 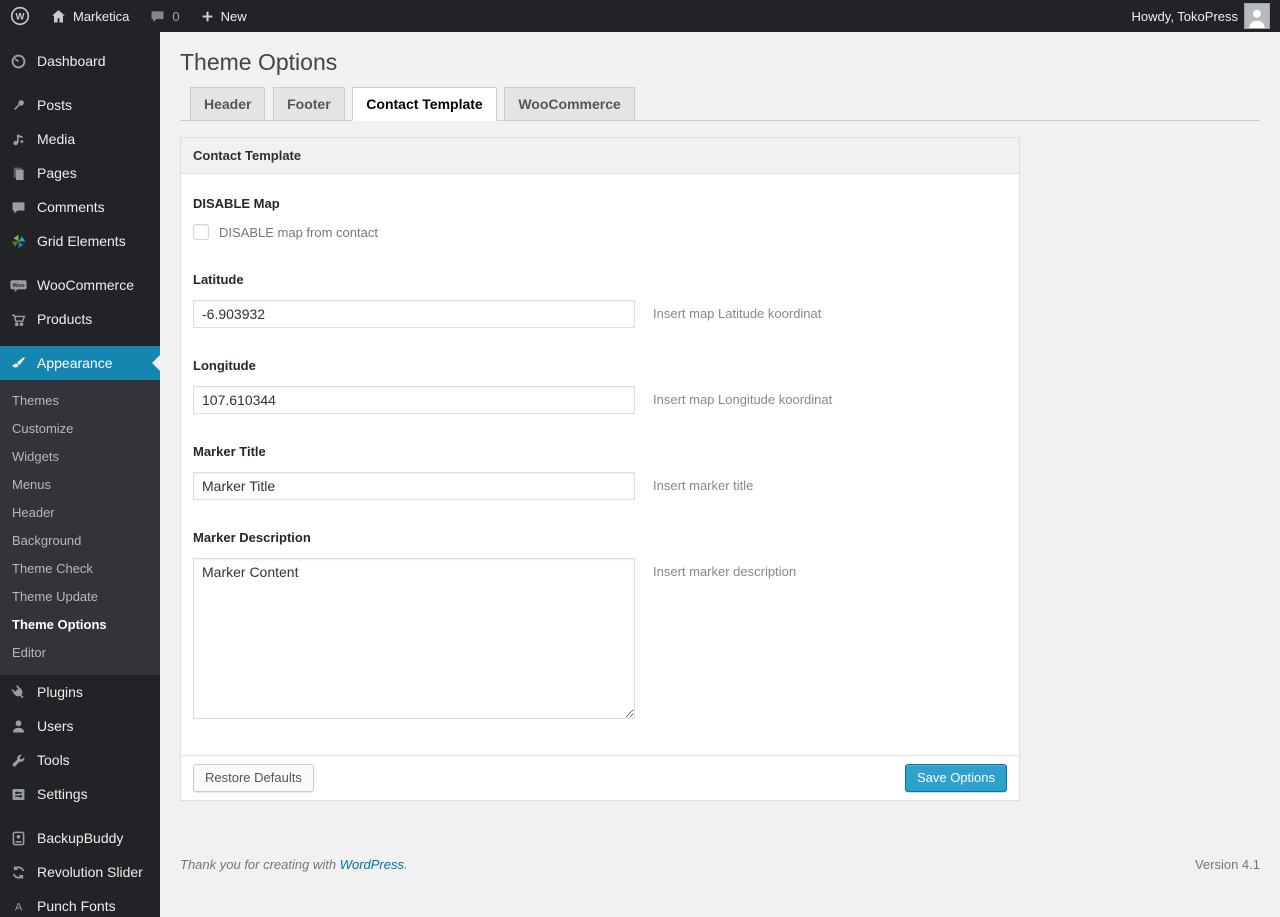 What do you see at coordinates (201, 232) in the screenshot?
I see `disable-map-checkbox` at bounding box center [201, 232].